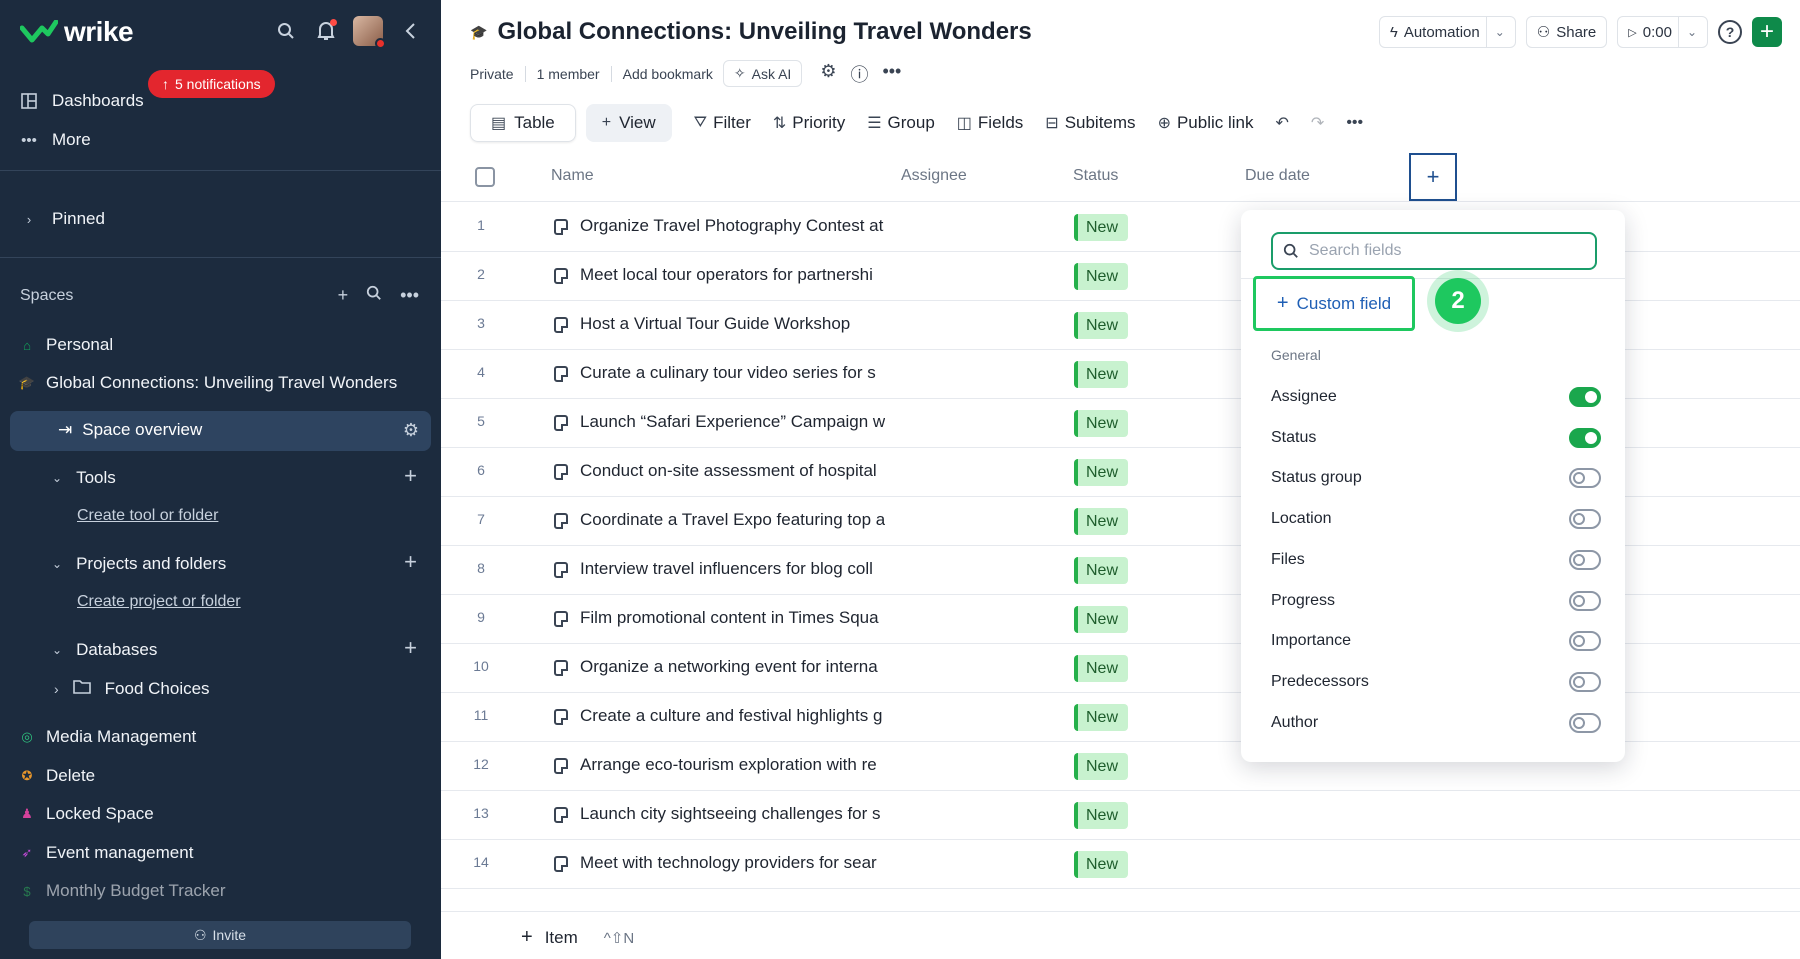 Image resolution: width=1800 pixels, height=959 pixels. What do you see at coordinates (1317, 123) in the screenshot?
I see `redo-button: ↷` at bounding box center [1317, 123].